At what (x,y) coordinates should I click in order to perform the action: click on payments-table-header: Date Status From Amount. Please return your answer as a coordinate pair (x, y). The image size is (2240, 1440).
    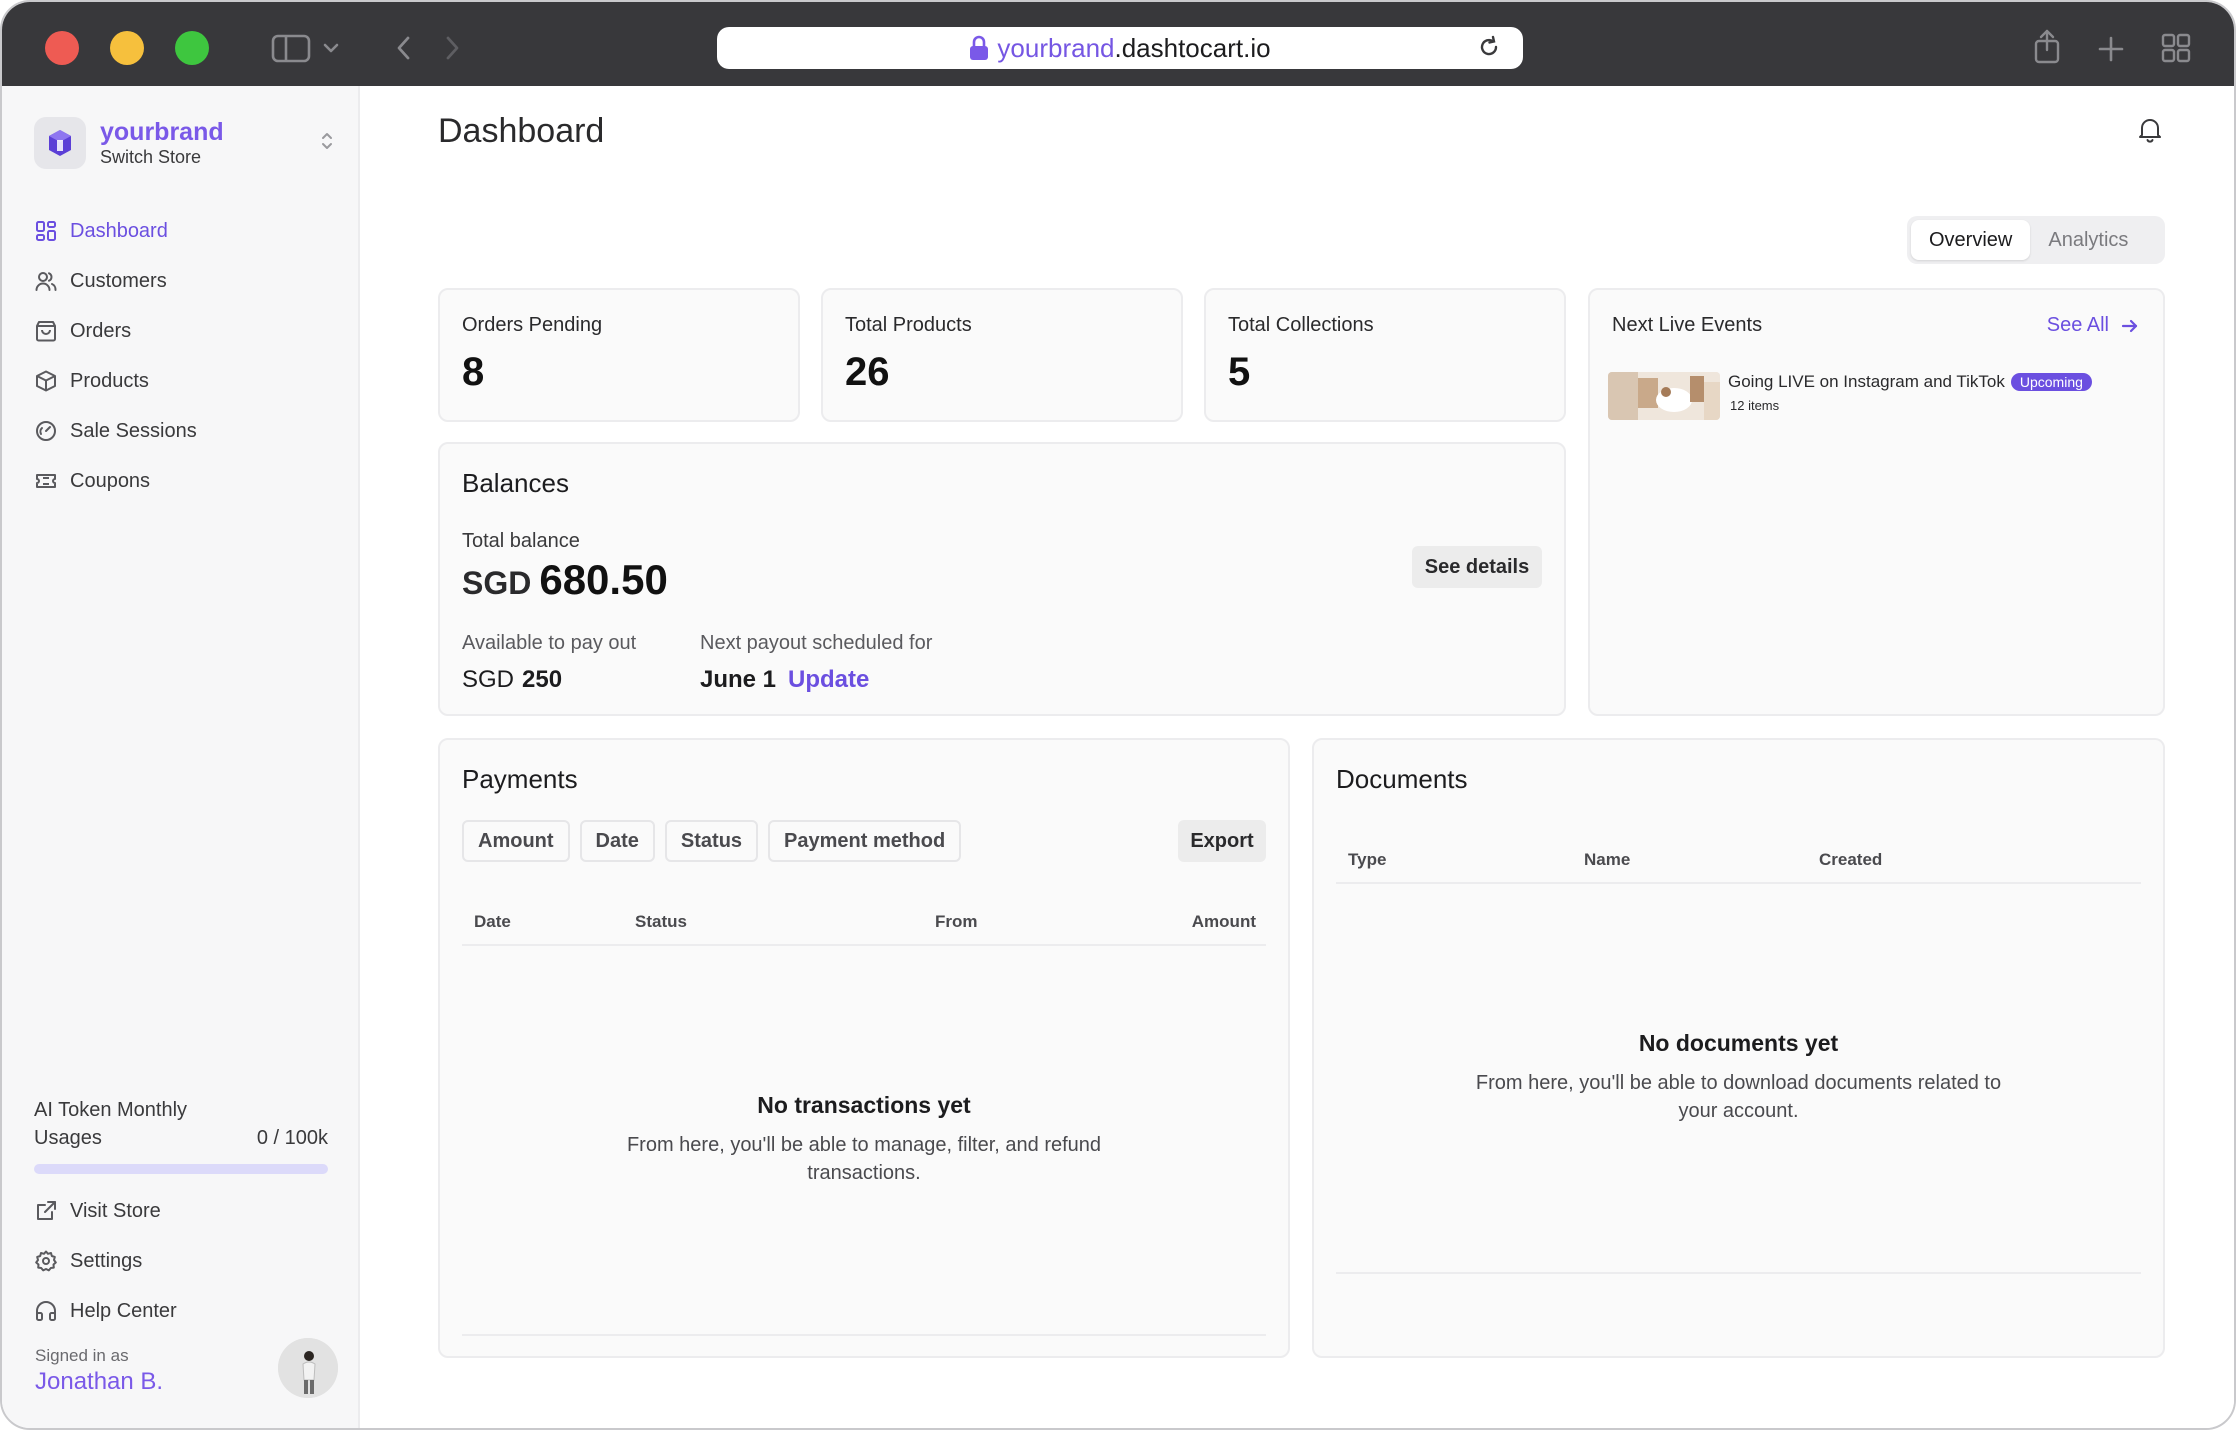
    Looking at the image, I should click on (864, 924).